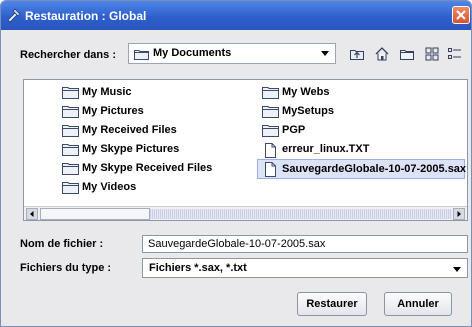  I want to click on list-item-folder: My Videos, so click(158, 188).